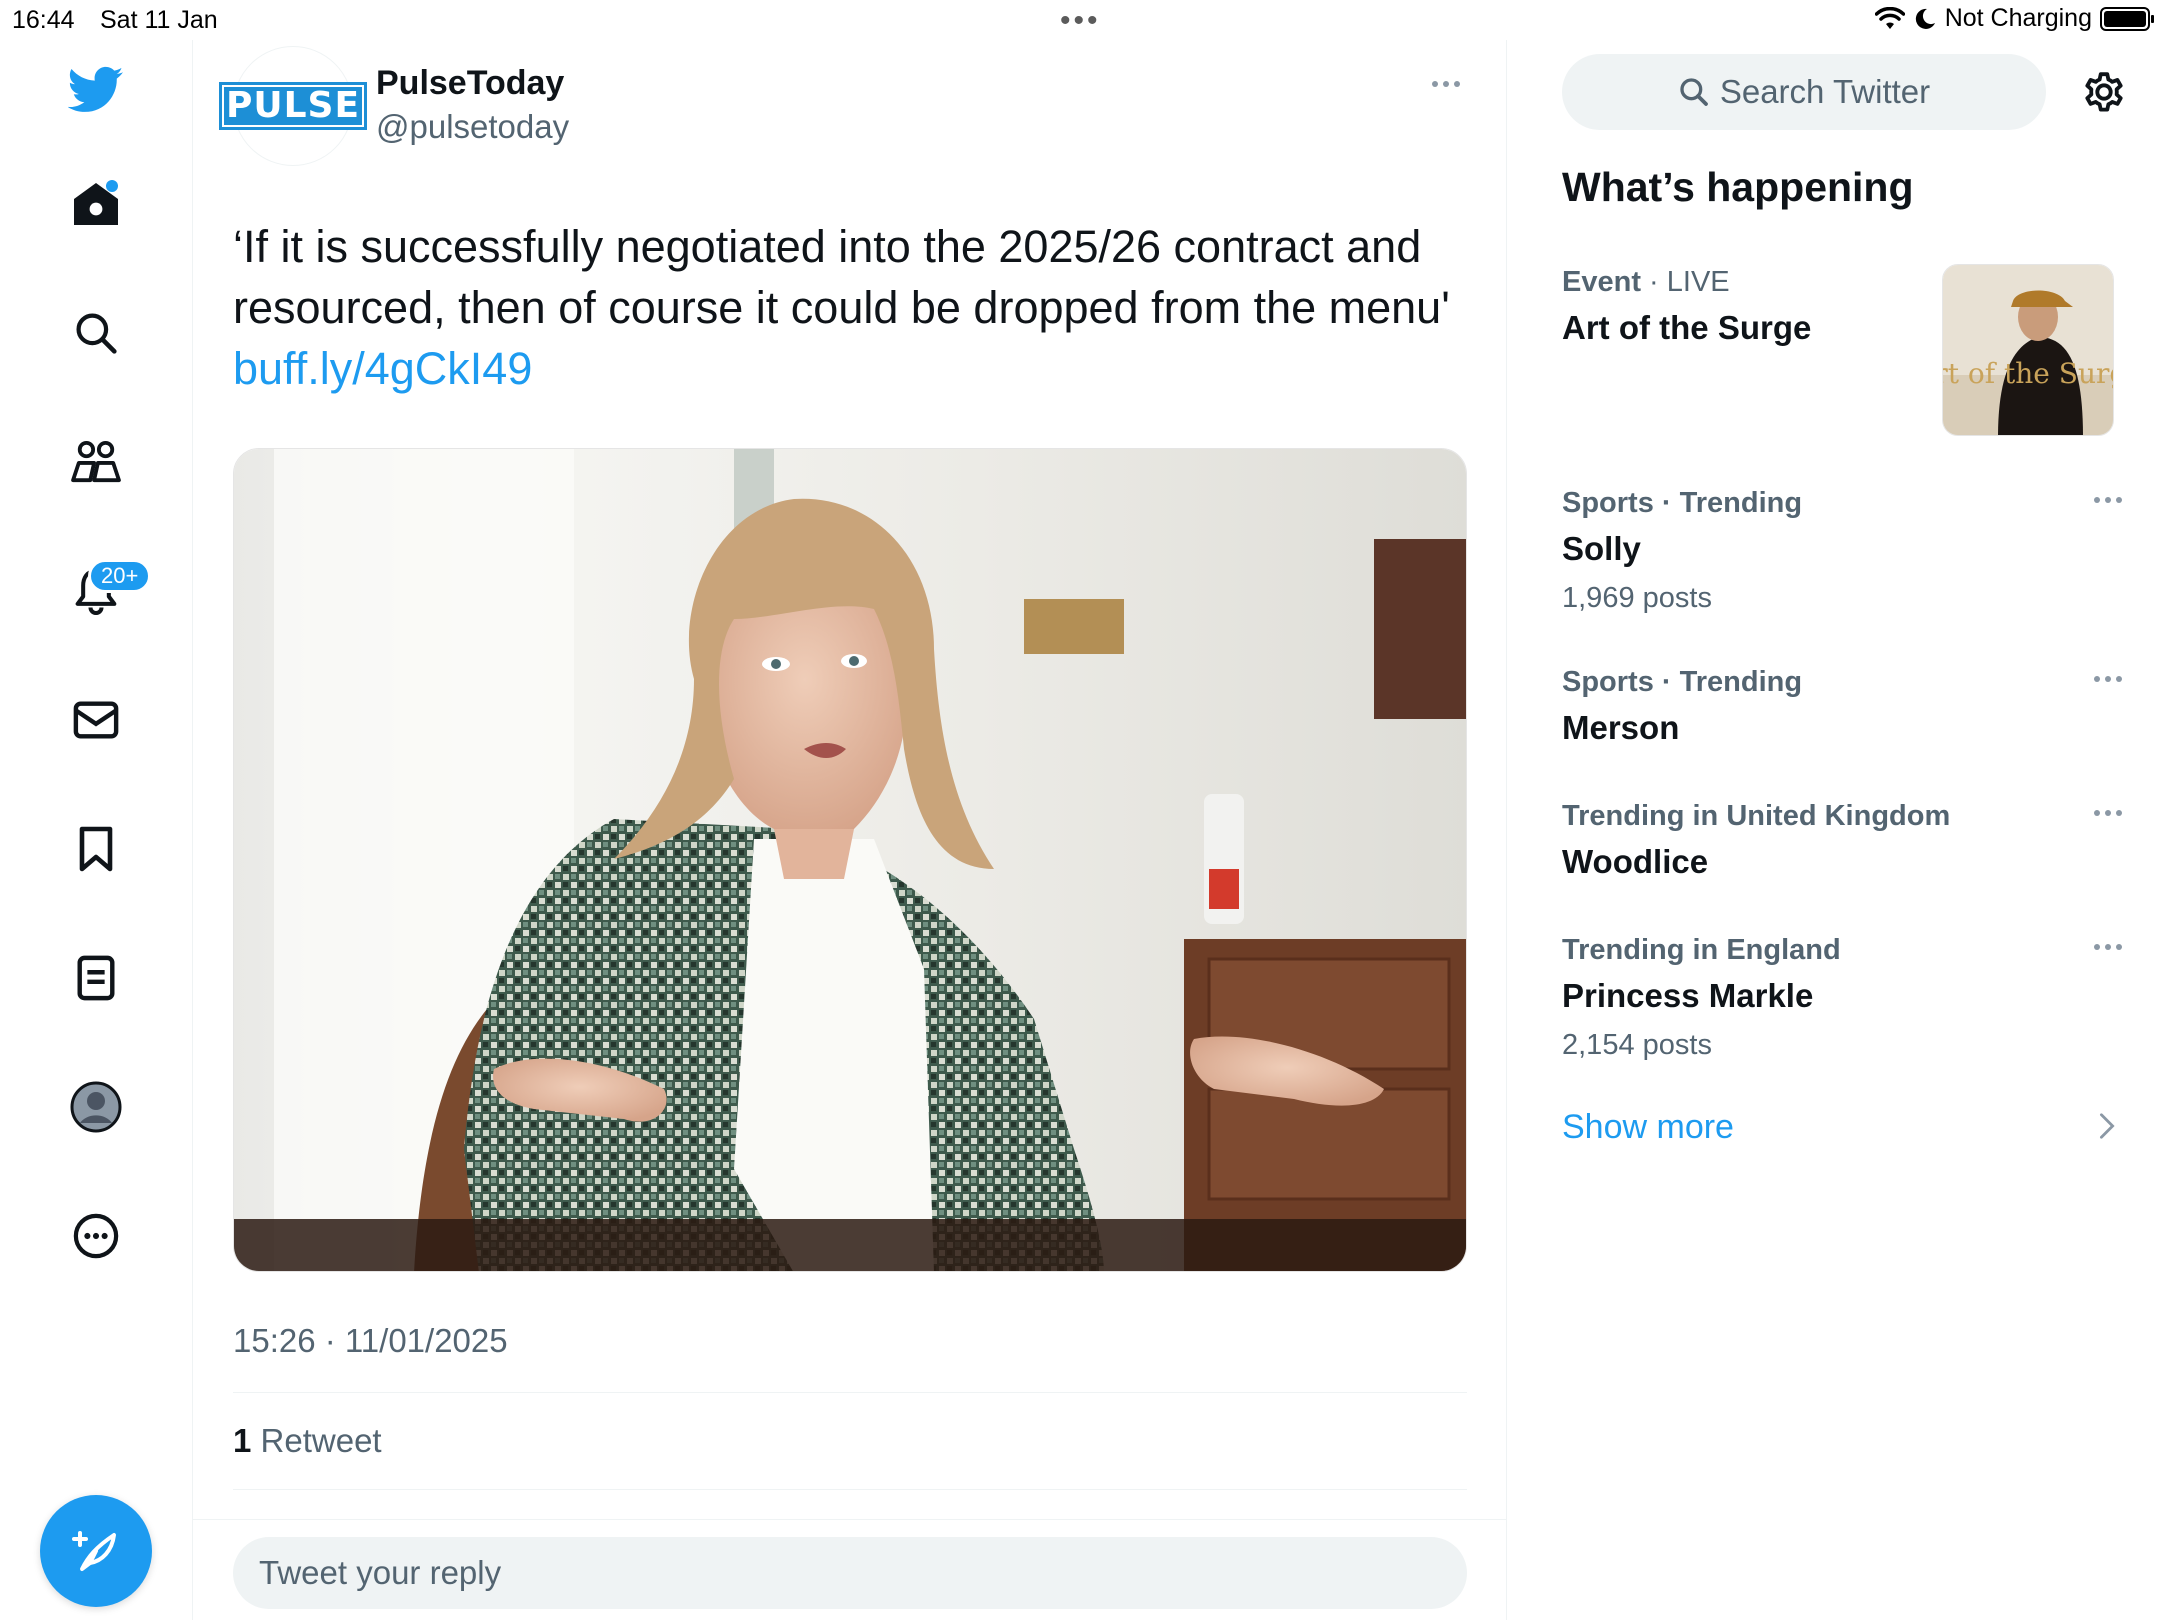  What do you see at coordinates (470, 83) in the screenshot?
I see `author-name: PulseToday` at bounding box center [470, 83].